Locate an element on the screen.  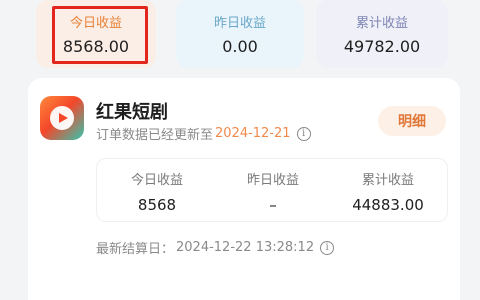
detail-button: 明细 is located at coordinates (412, 121).